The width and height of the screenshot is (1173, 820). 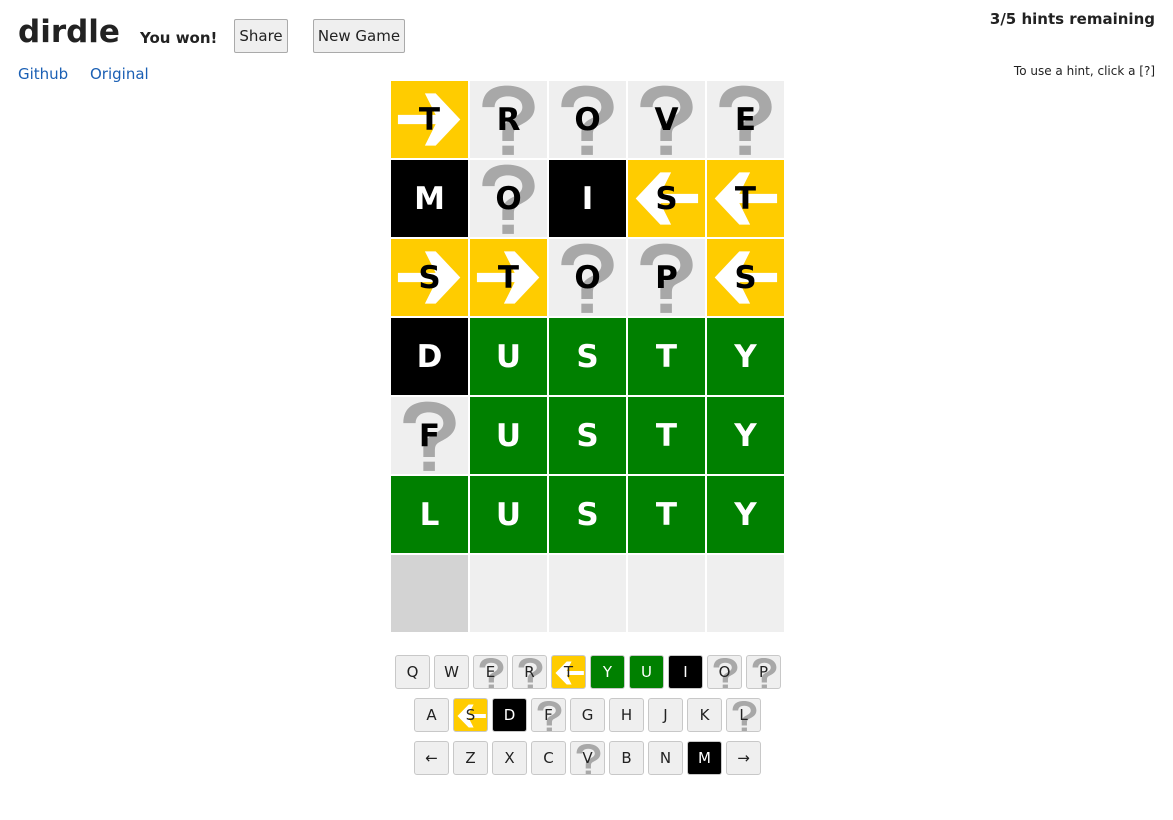 I want to click on key-s: S, so click(x=470, y=715).